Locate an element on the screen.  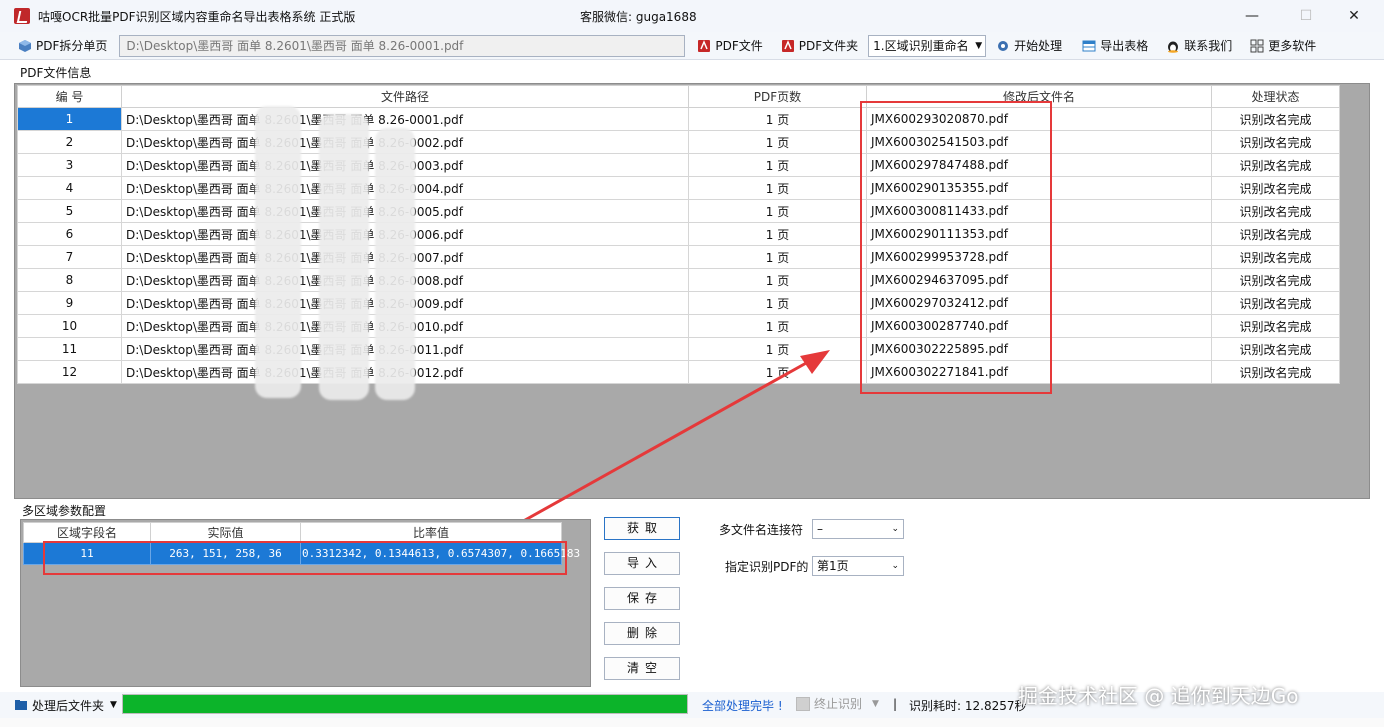
output-folder-button: 处理后文件夹 ▼ is located at coordinates (65, 705).